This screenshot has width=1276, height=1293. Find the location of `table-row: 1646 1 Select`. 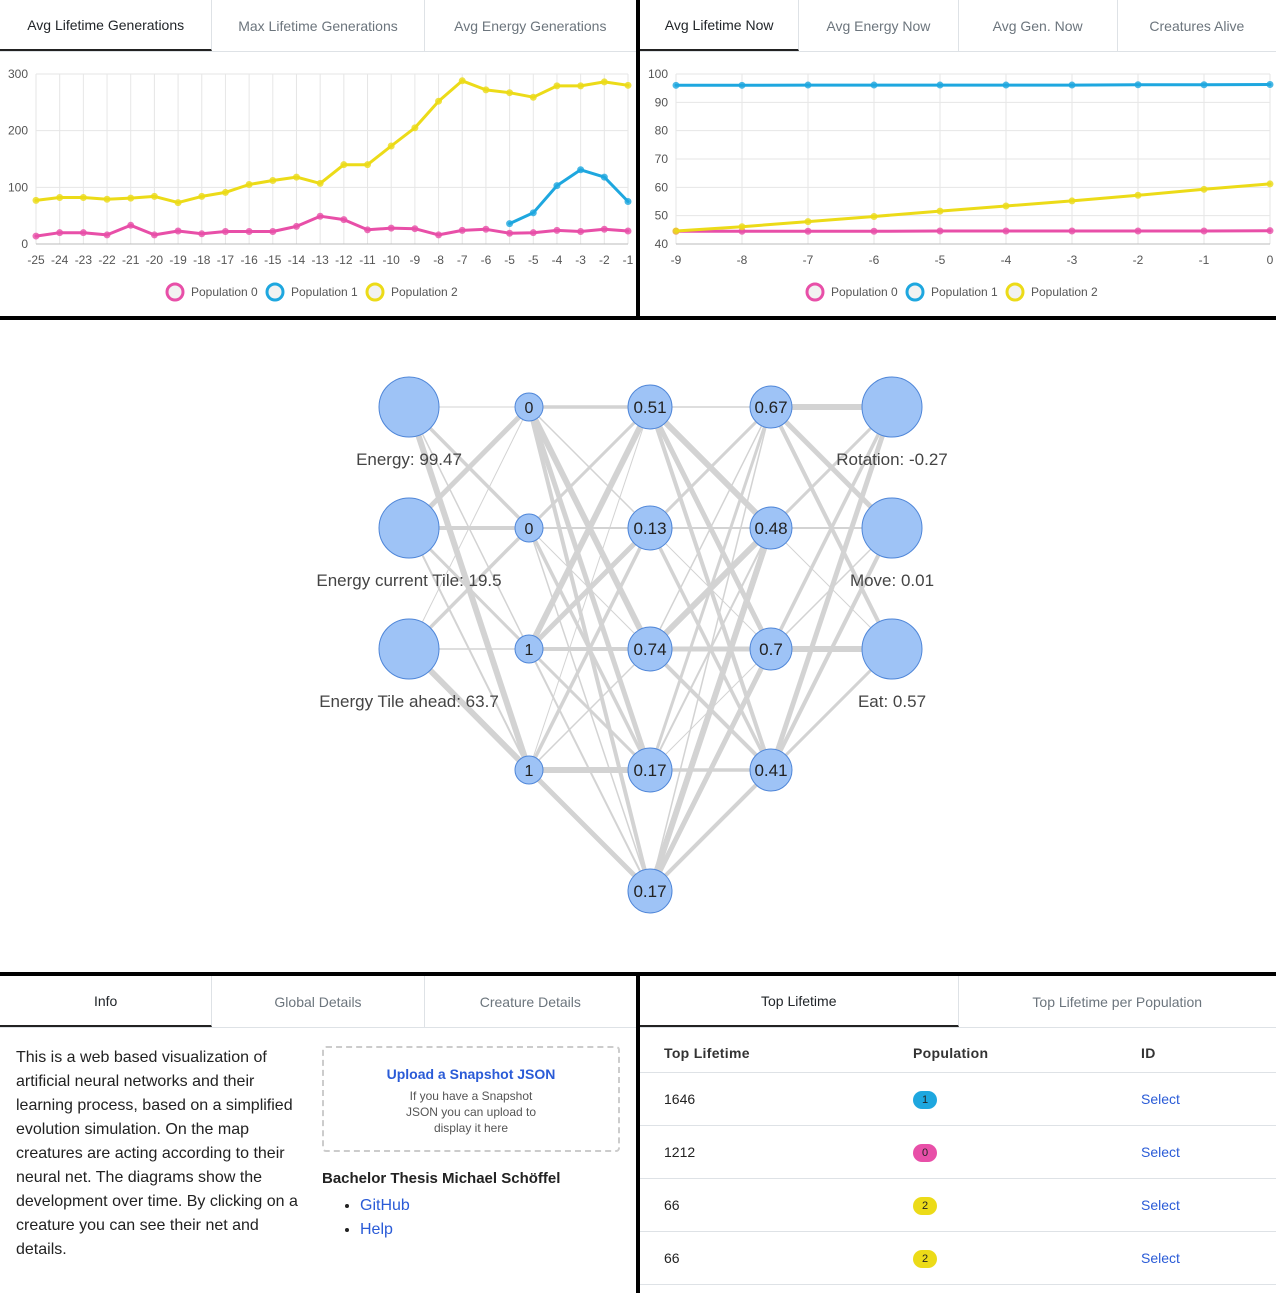

table-row: 1646 1 Select is located at coordinates (958, 1099).